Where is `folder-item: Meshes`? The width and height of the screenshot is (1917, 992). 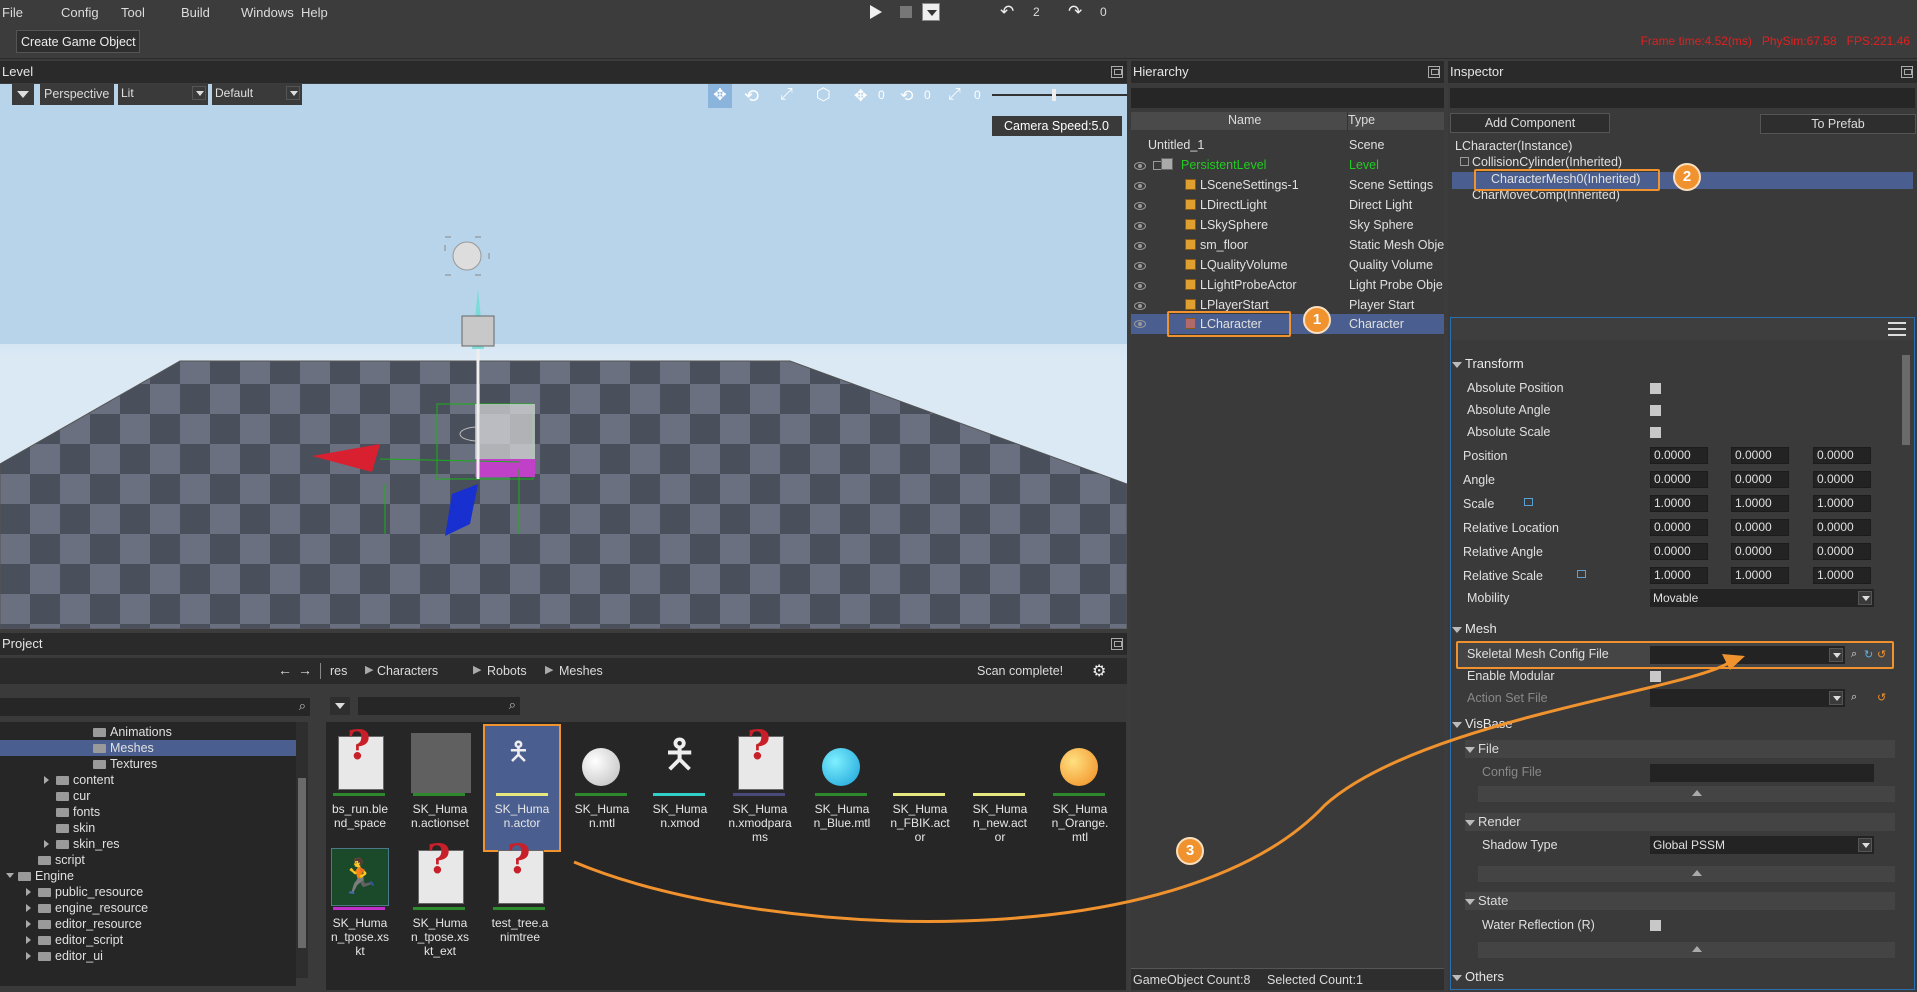 folder-item: Meshes is located at coordinates (123, 748).